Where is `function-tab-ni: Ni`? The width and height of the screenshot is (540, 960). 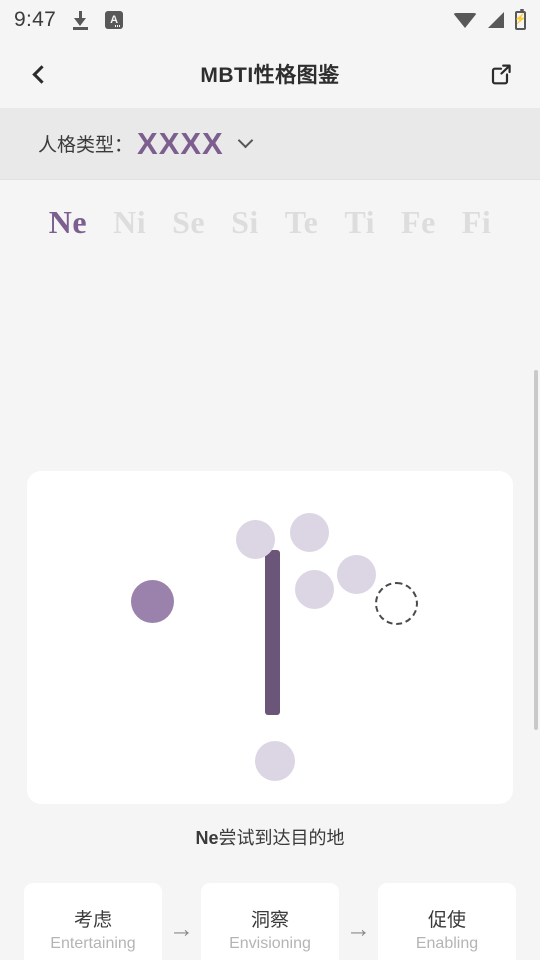 function-tab-ni: Ni is located at coordinates (129, 222).